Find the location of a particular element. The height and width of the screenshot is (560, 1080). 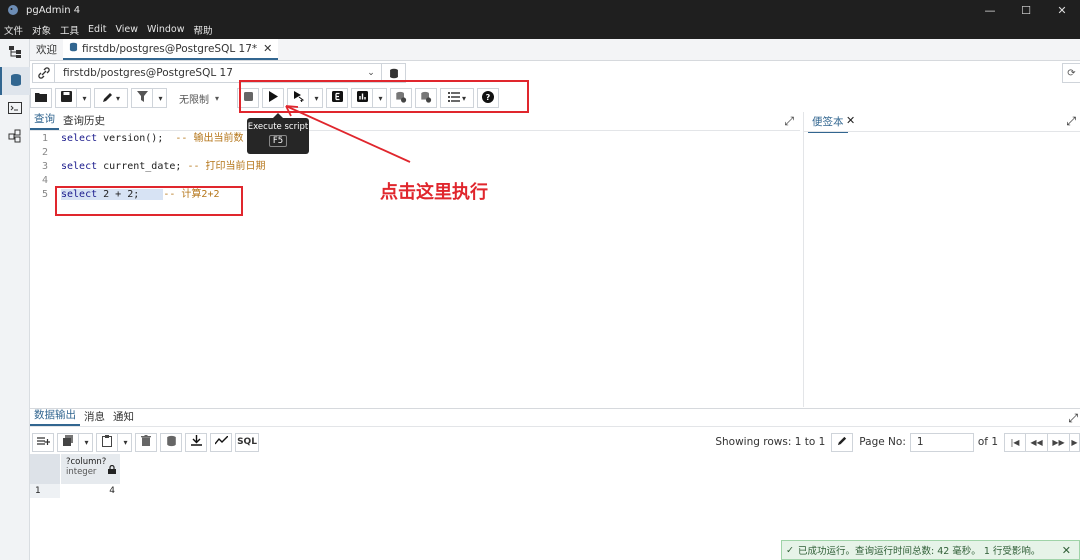

close-window-button: ✕ is located at coordinates (1062, 10).